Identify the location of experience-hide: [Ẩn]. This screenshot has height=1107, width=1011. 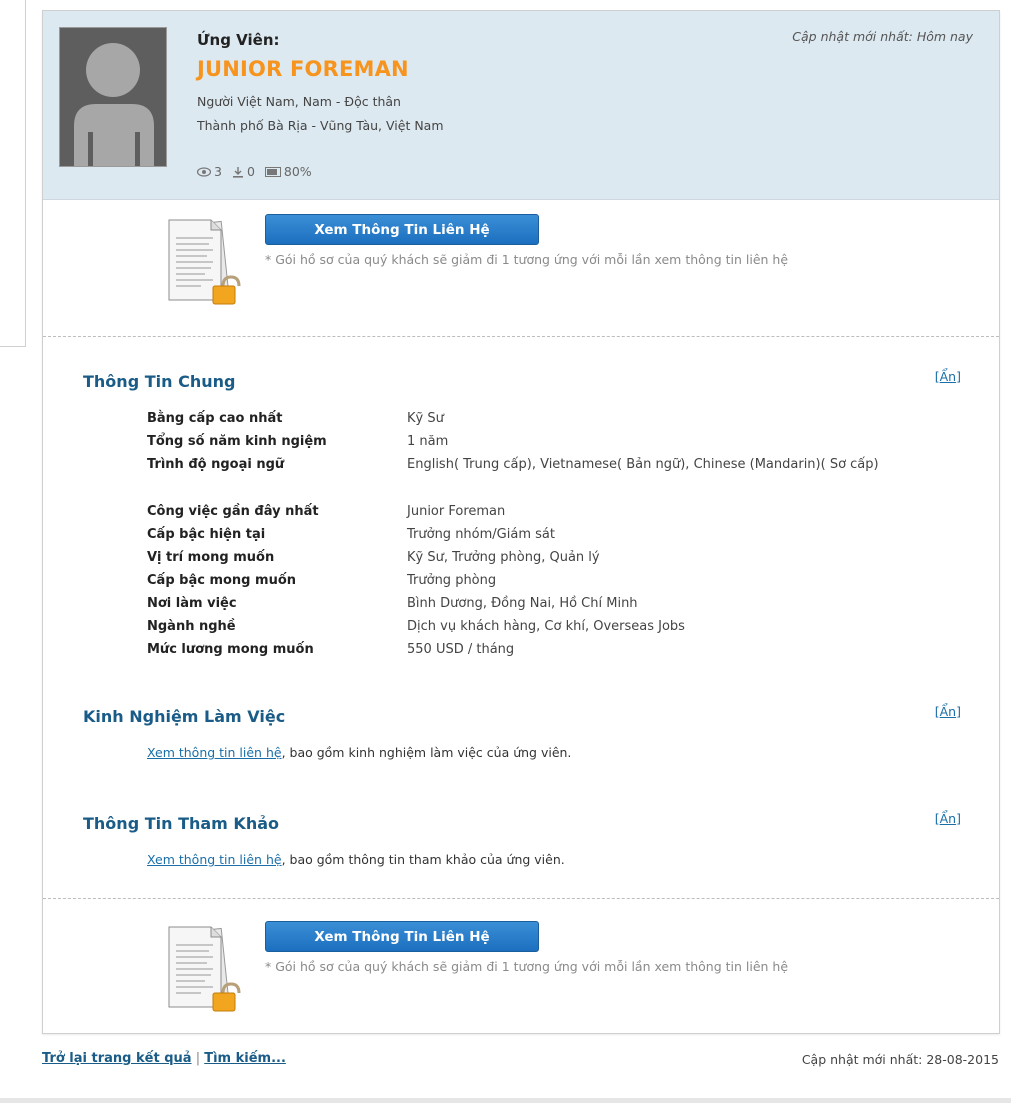
(947, 711).